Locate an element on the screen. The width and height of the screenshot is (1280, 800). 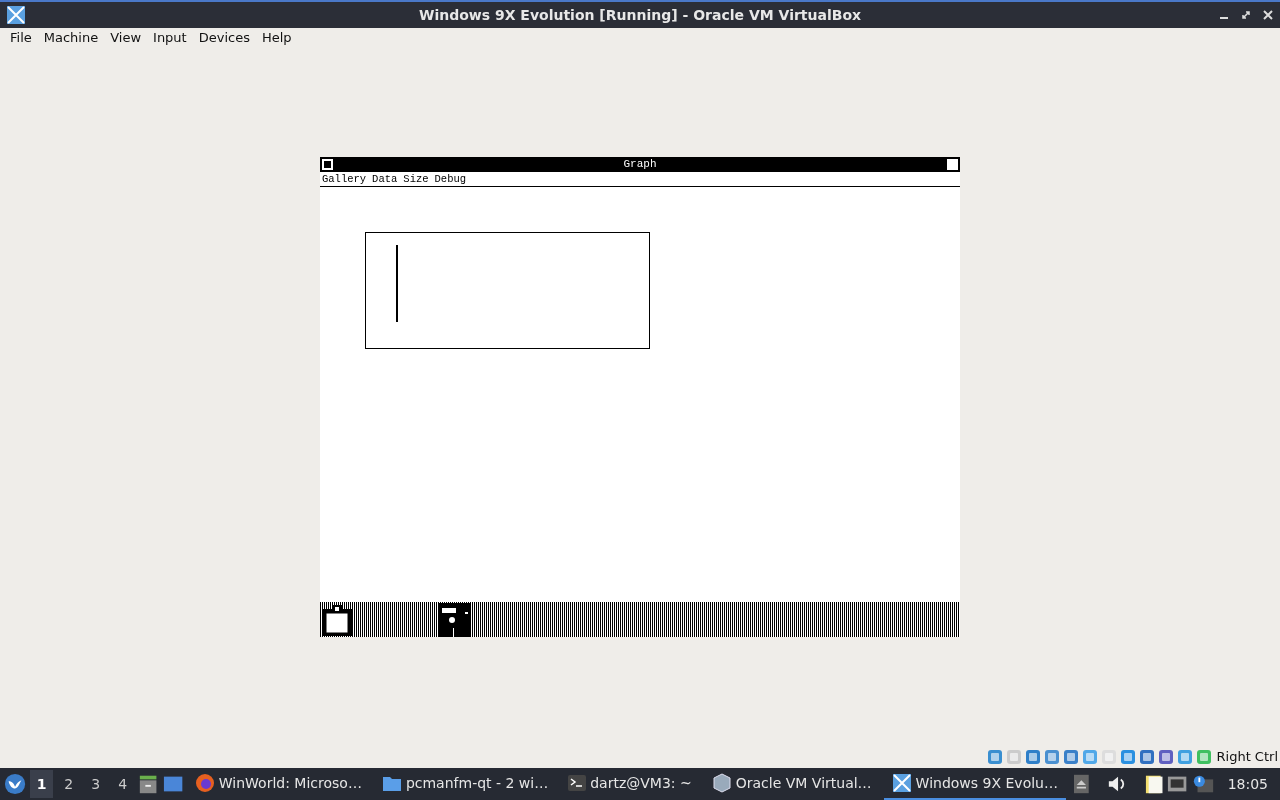
guest-menu-item: Size is located at coordinates (416, 179).